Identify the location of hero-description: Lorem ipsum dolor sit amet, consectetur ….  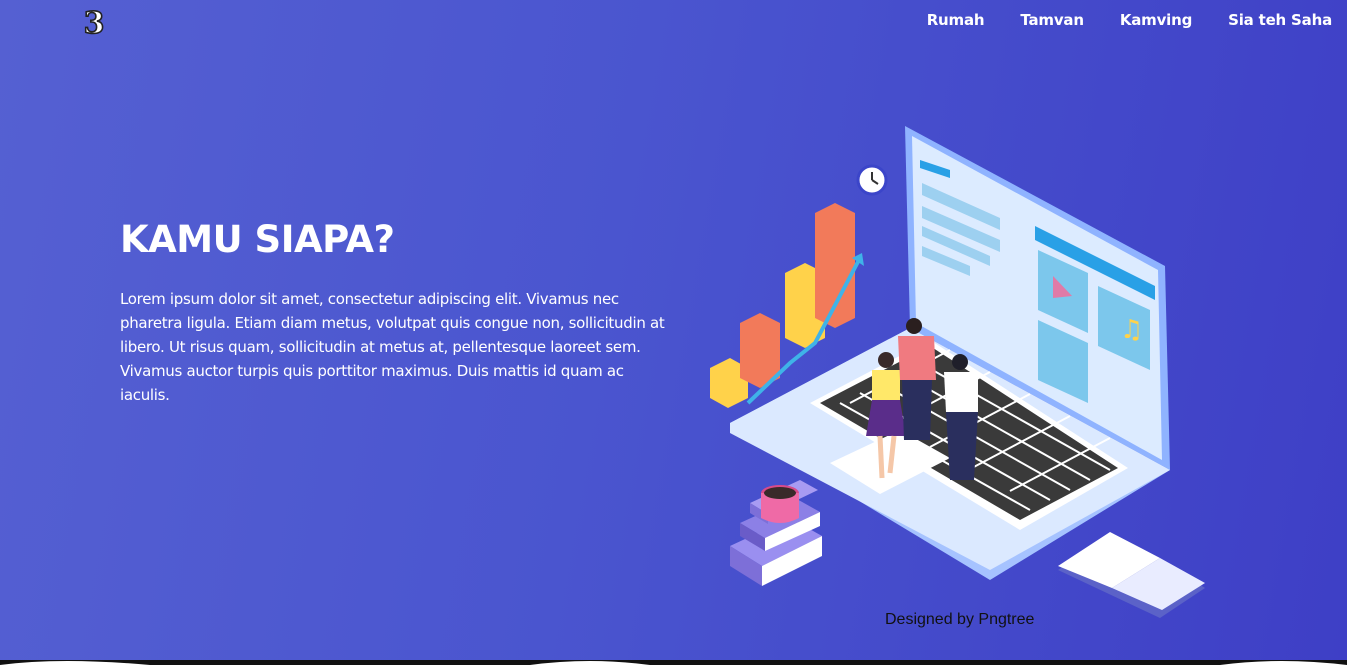
(392, 347).